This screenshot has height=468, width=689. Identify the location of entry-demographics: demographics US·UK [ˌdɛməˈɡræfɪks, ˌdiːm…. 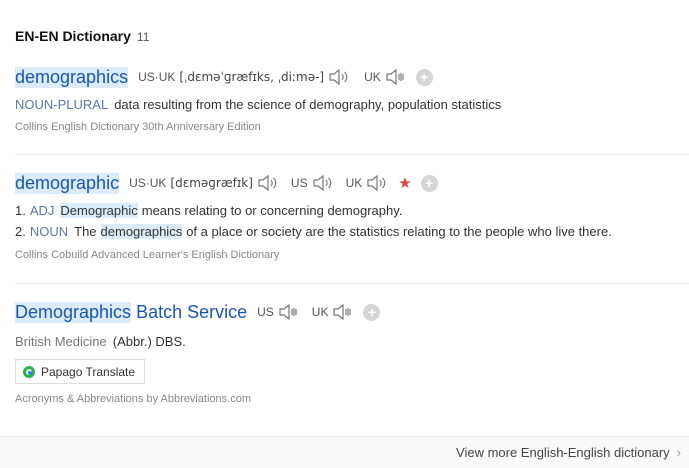
(352, 98).